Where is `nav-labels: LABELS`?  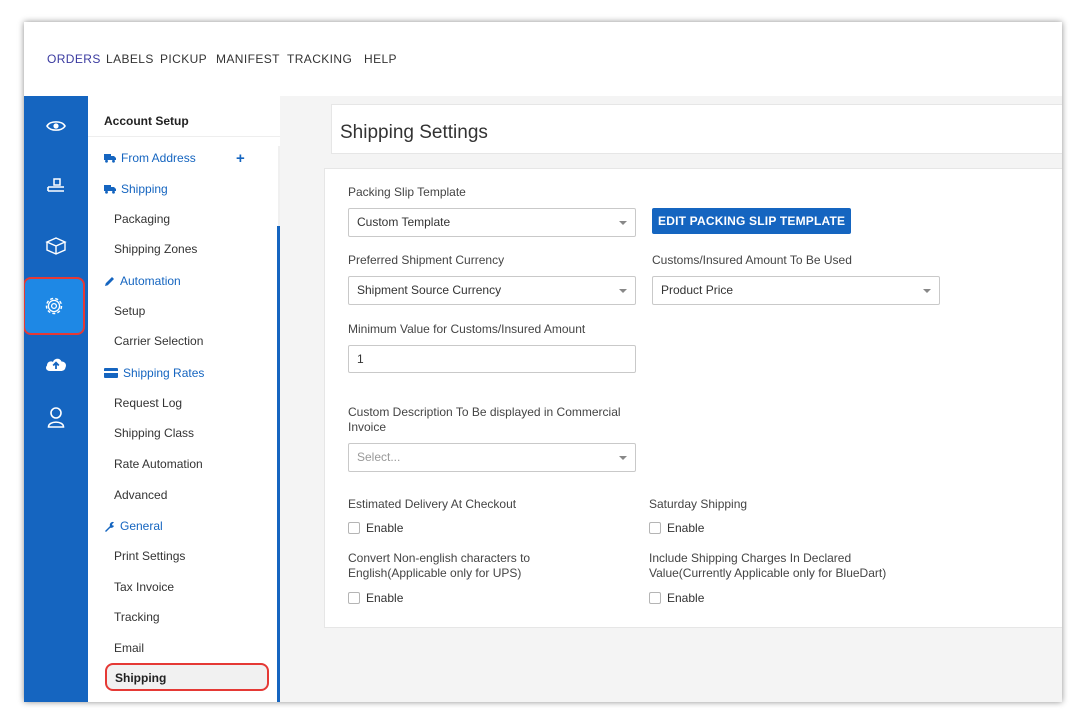 nav-labels: LABELS is located at coordinates (130, 59).